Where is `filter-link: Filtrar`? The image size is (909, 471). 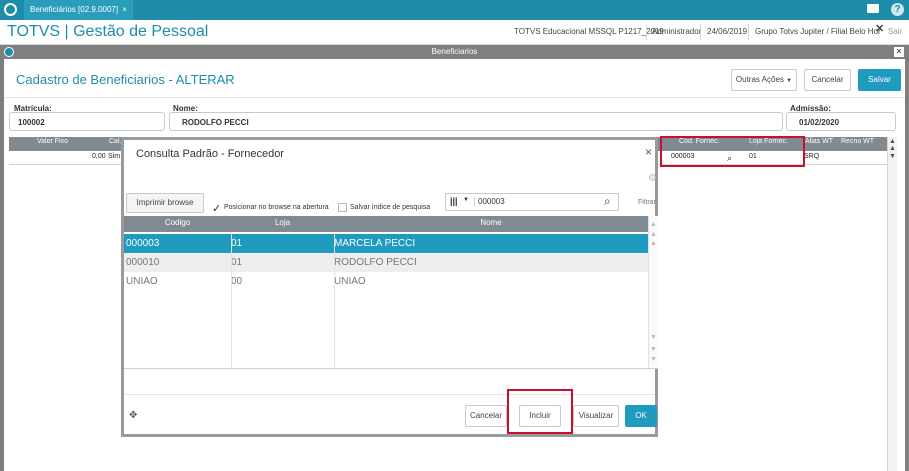
filter-link: Filtrar is located at coordinates (647, 202).